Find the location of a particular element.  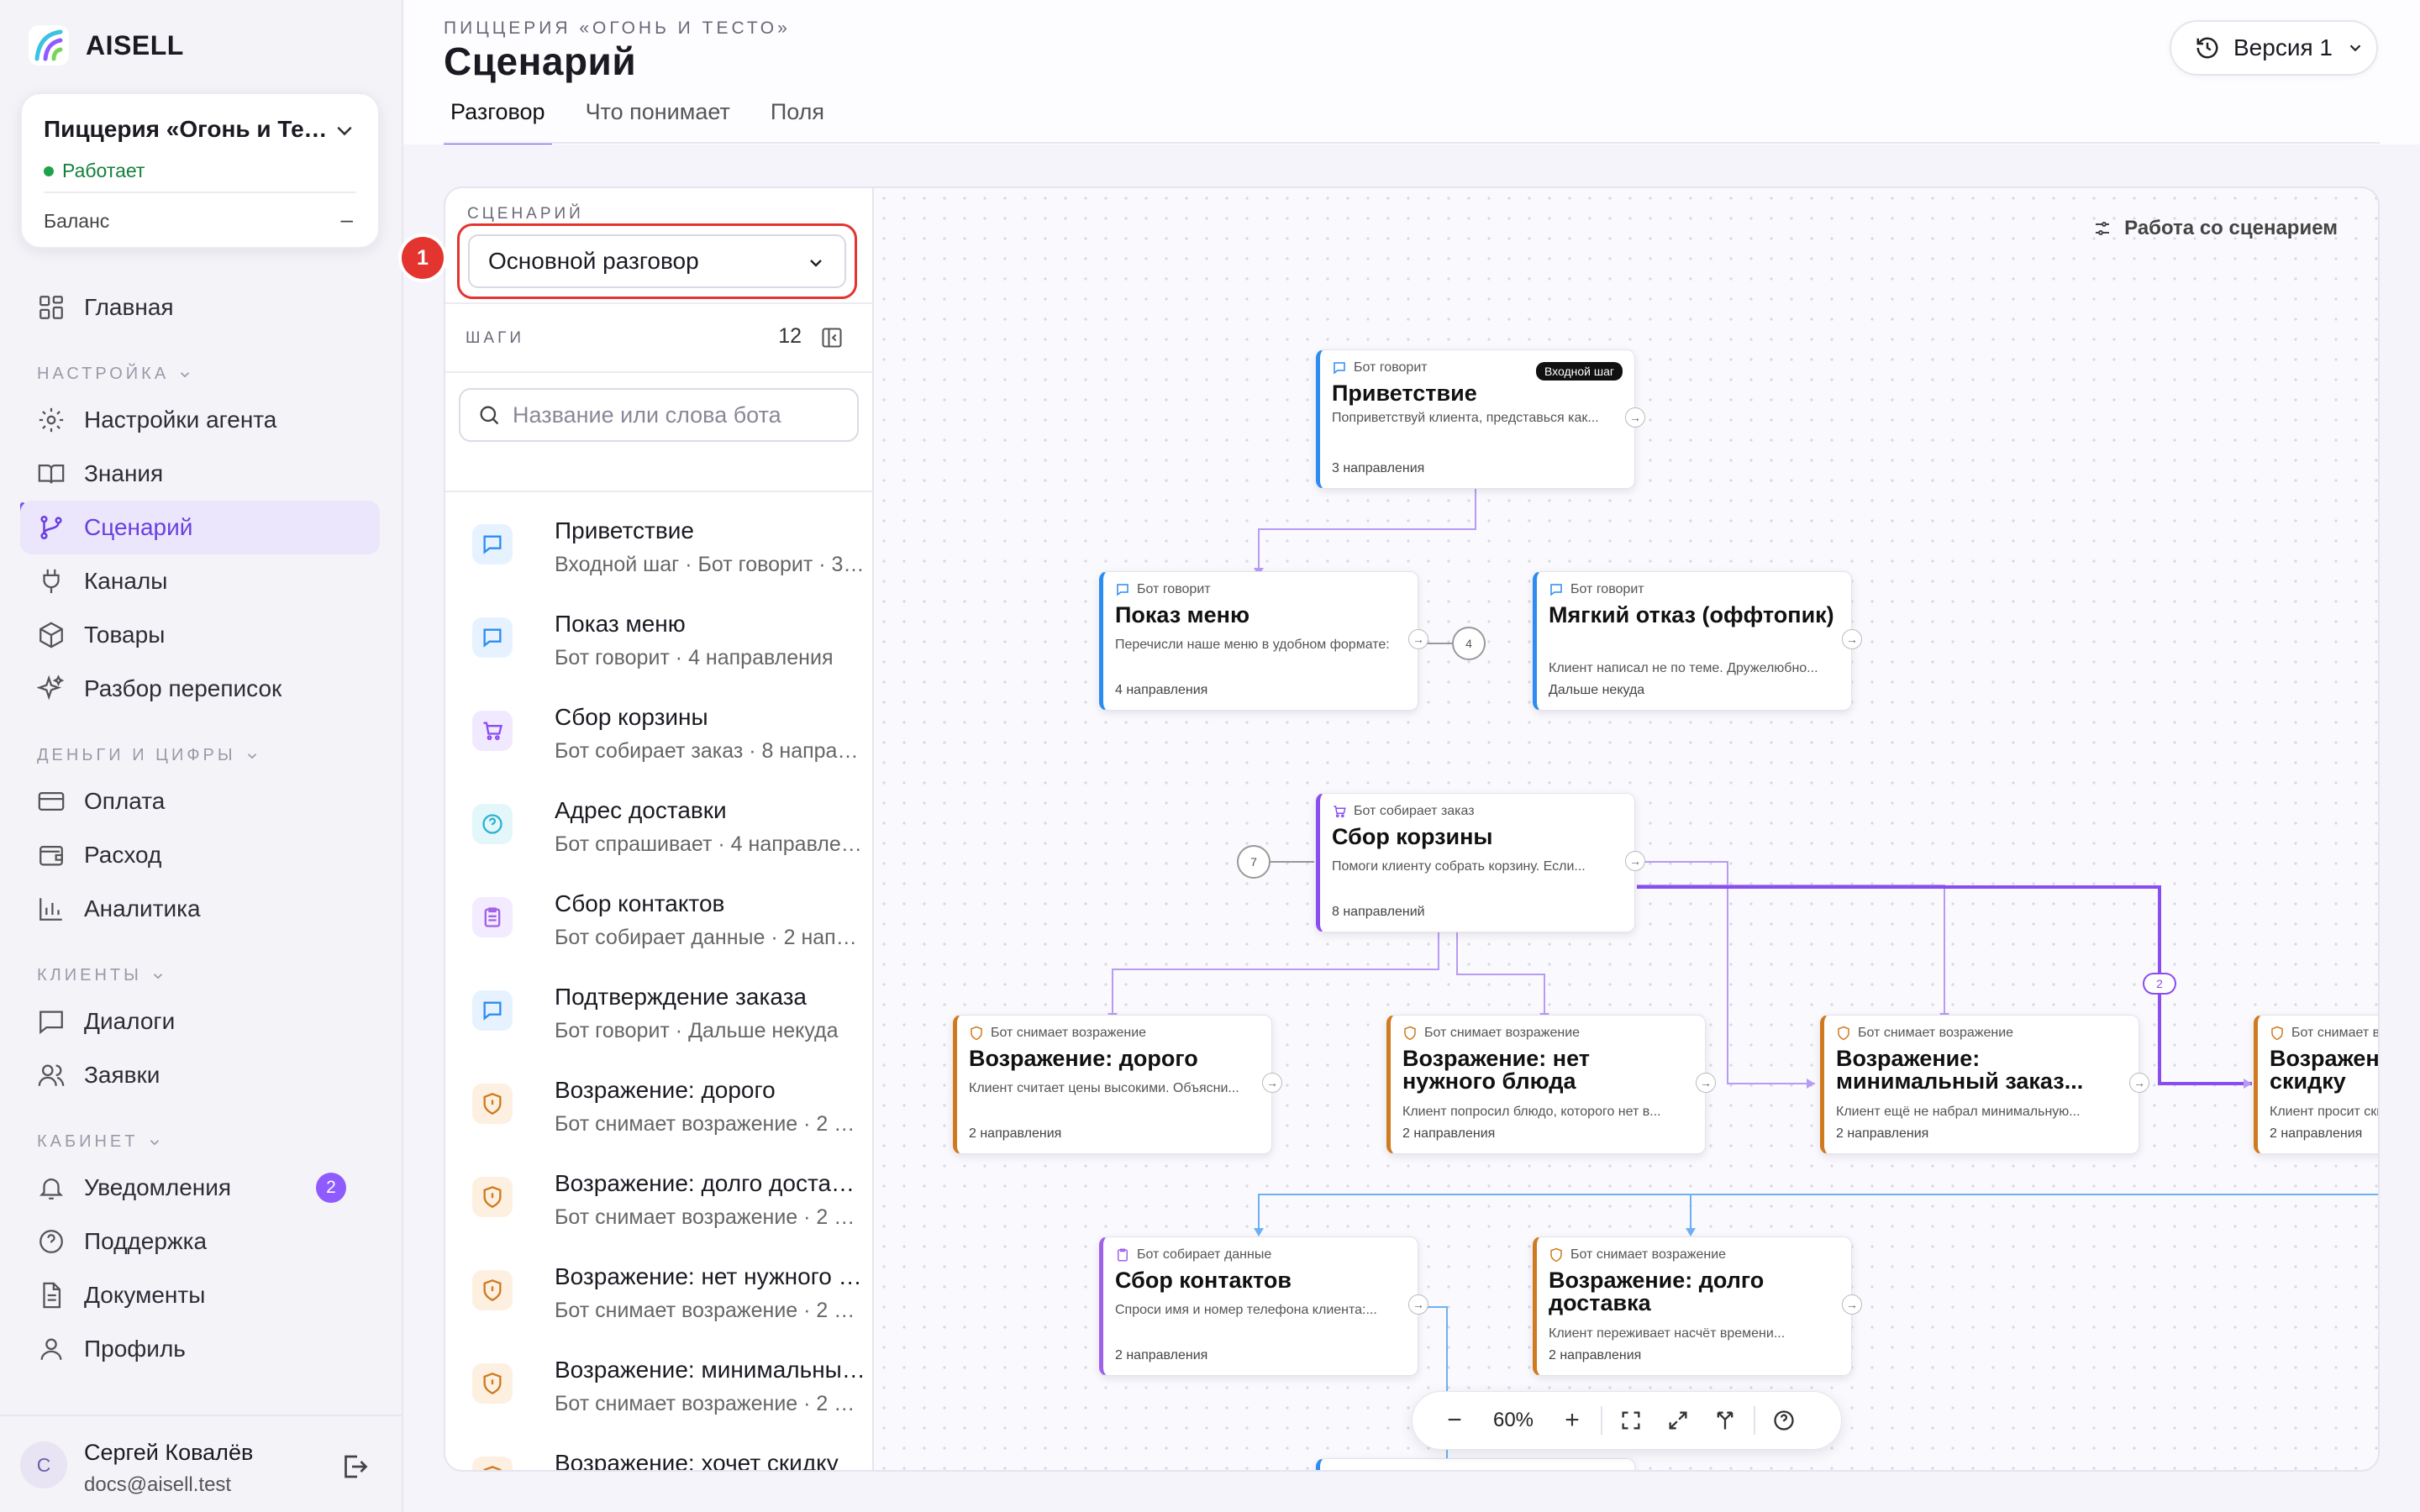

version-button: Версия 1 is located at coordinates (2274, 48).